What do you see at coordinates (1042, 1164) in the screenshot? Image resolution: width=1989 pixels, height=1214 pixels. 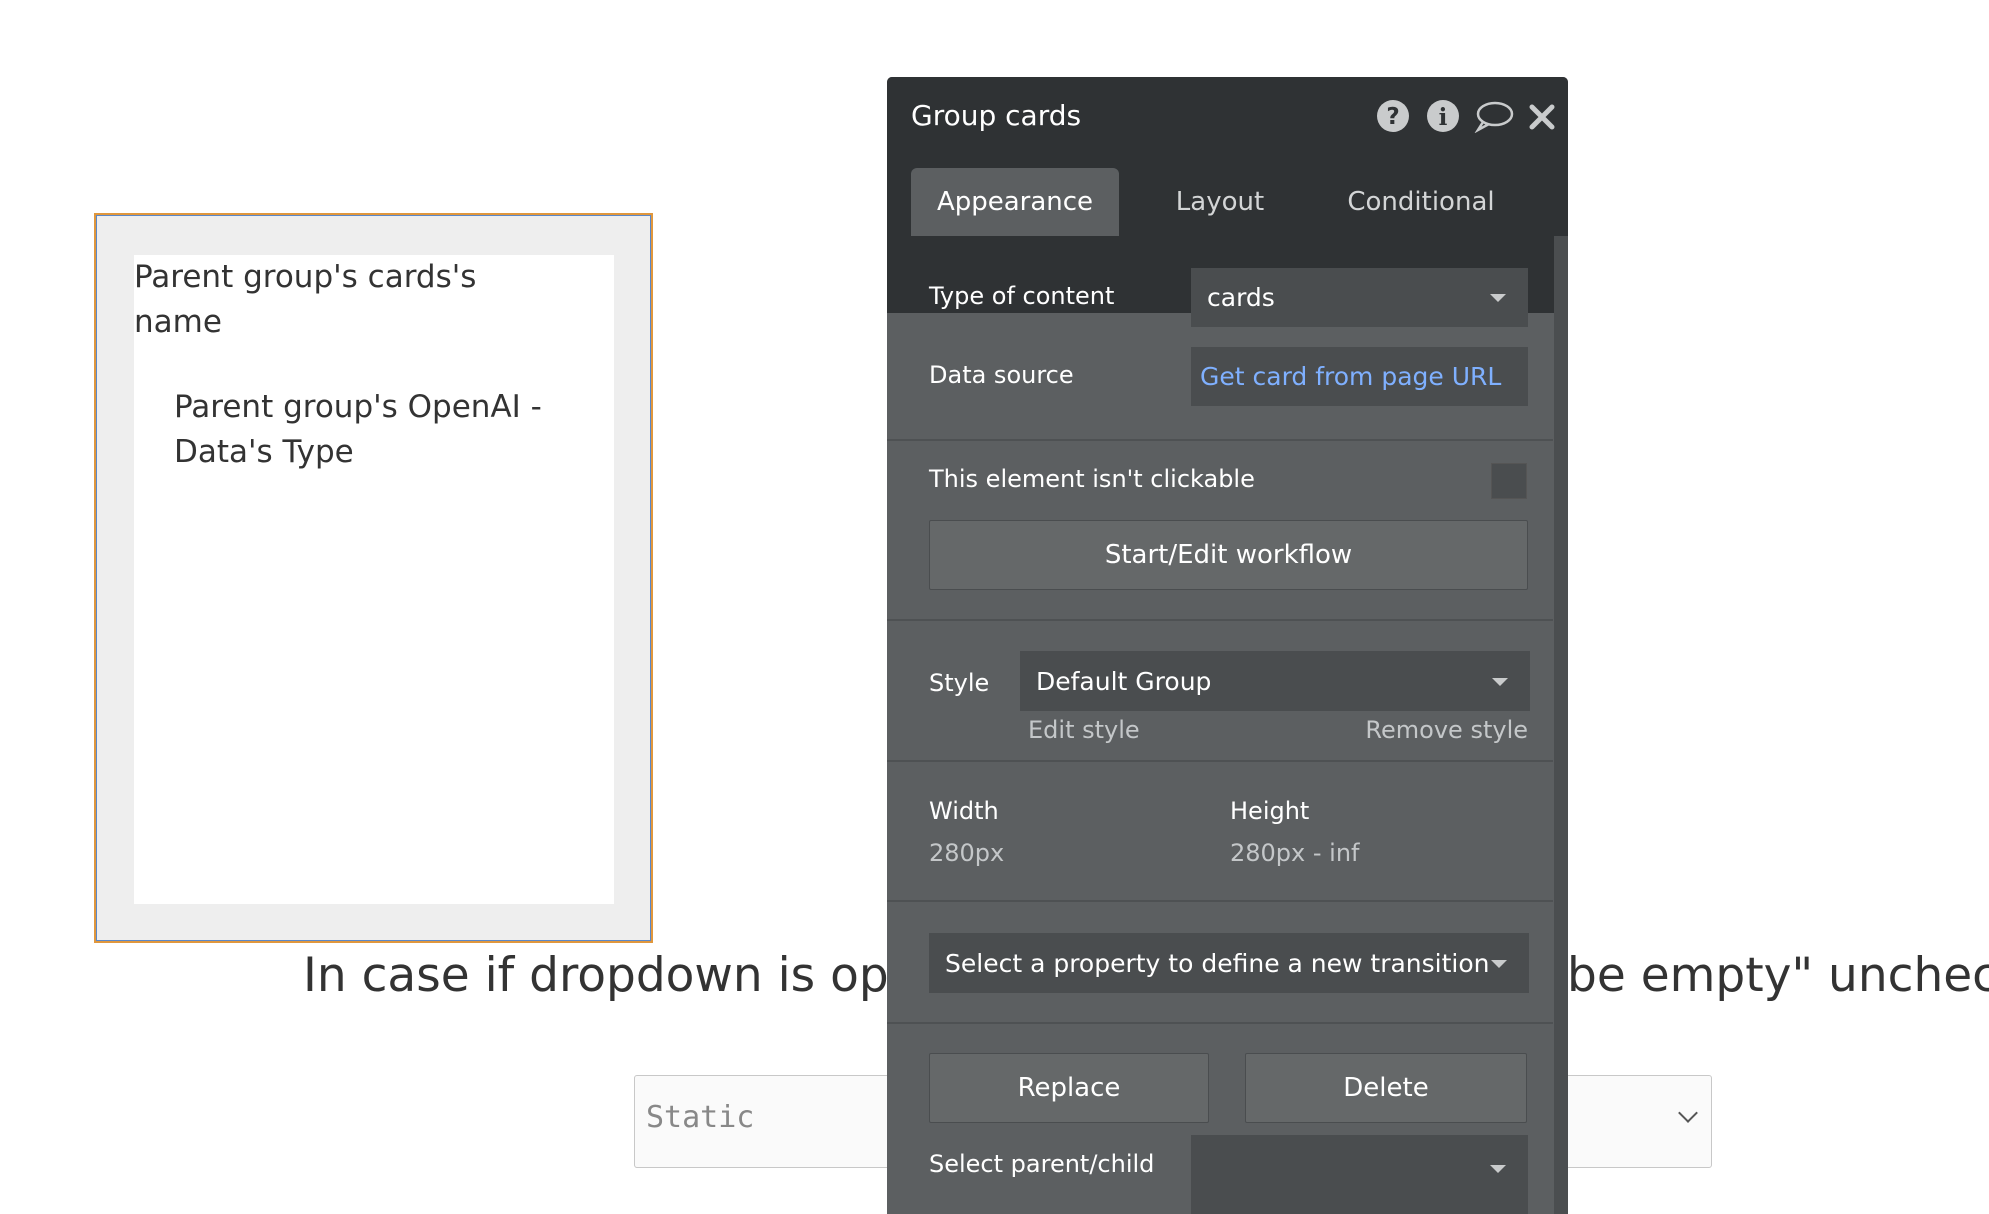 I see `select-parent-child-label: Select parent/child` at bounding box center [1042, 1164].